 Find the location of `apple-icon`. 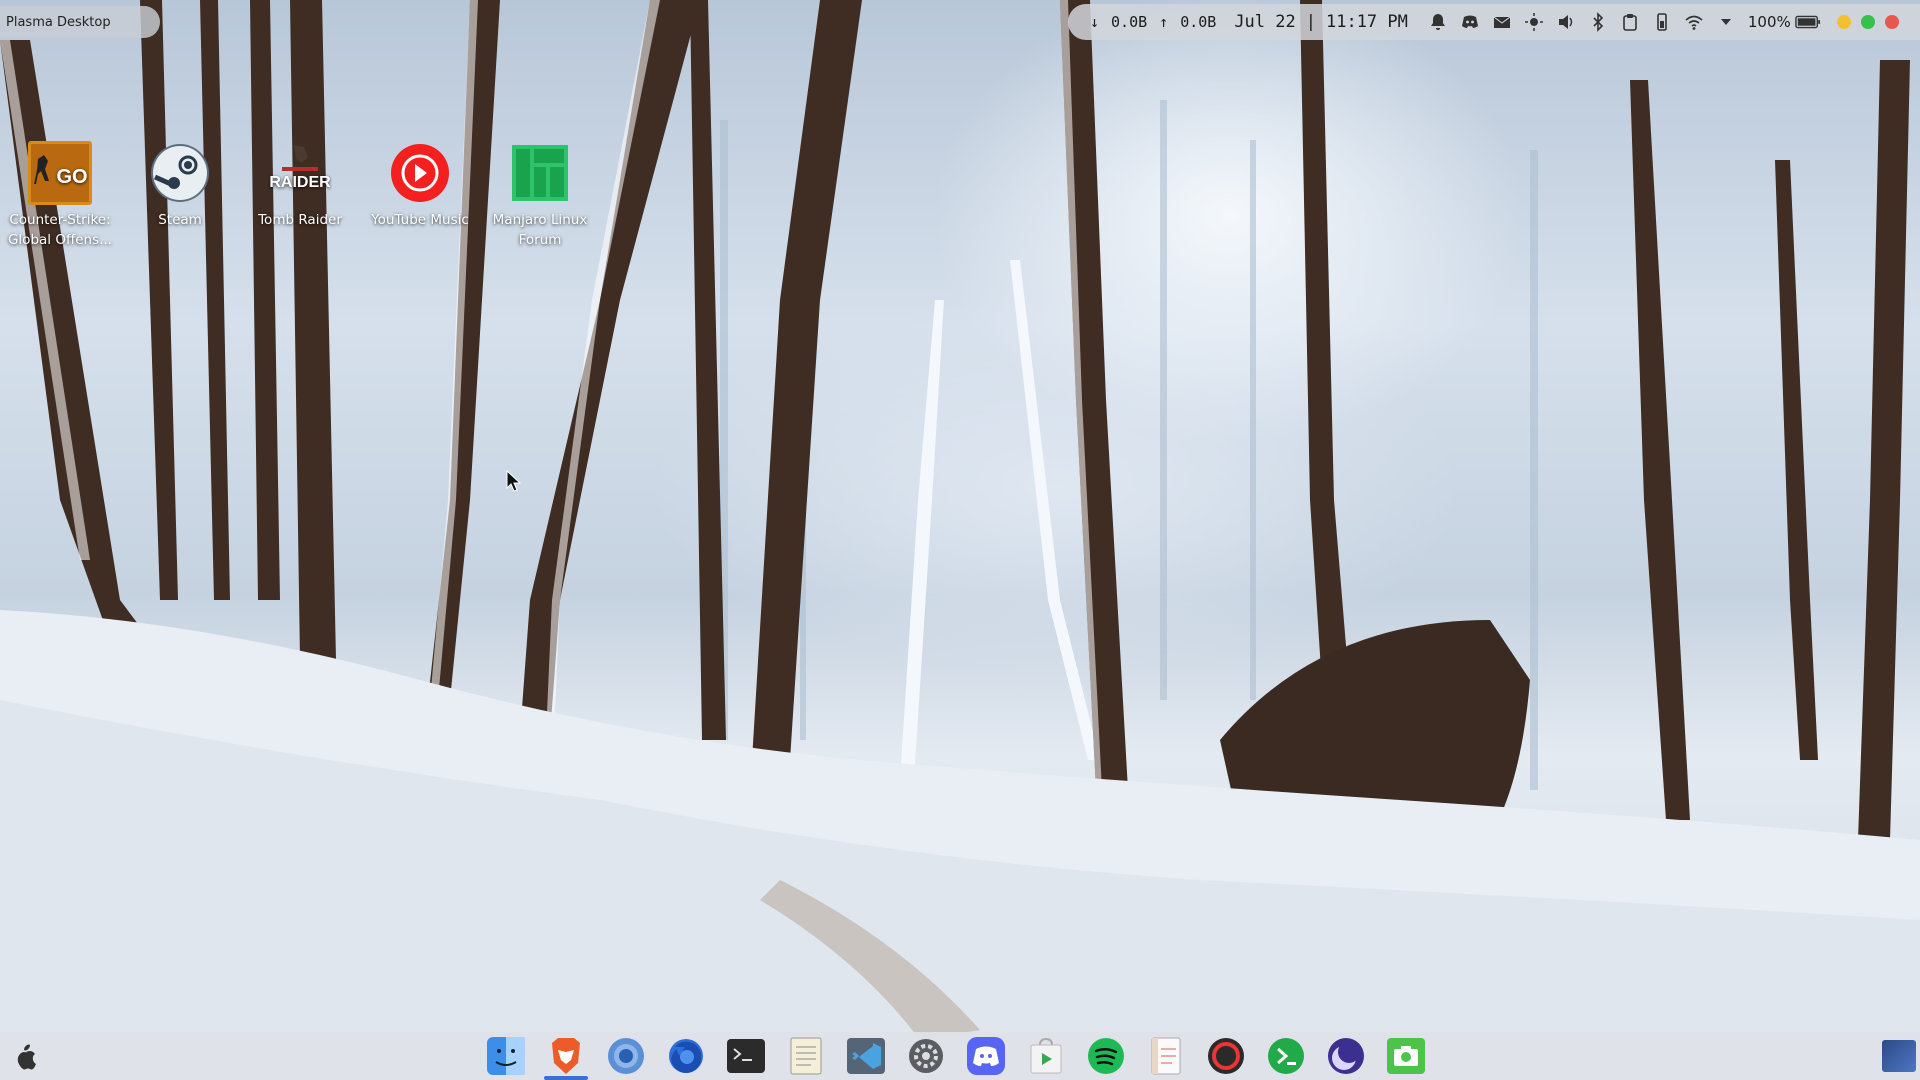

apple-icon is located at coordinates (26, 1059).